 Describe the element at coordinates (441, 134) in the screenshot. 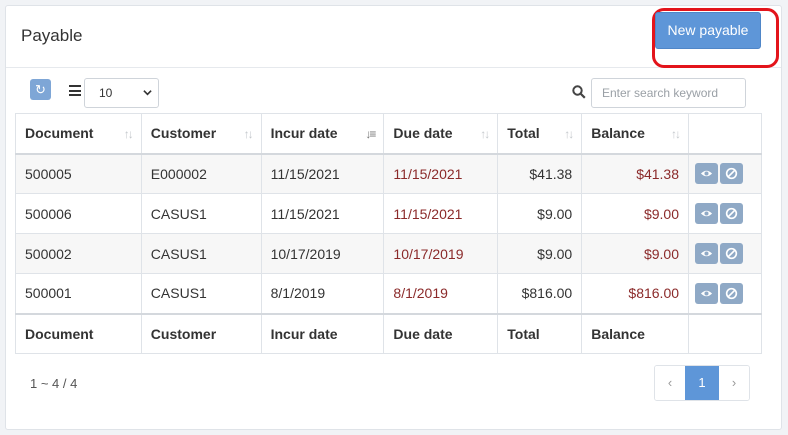

I see `column-header-due-date: Due date ↑↓` at that location.